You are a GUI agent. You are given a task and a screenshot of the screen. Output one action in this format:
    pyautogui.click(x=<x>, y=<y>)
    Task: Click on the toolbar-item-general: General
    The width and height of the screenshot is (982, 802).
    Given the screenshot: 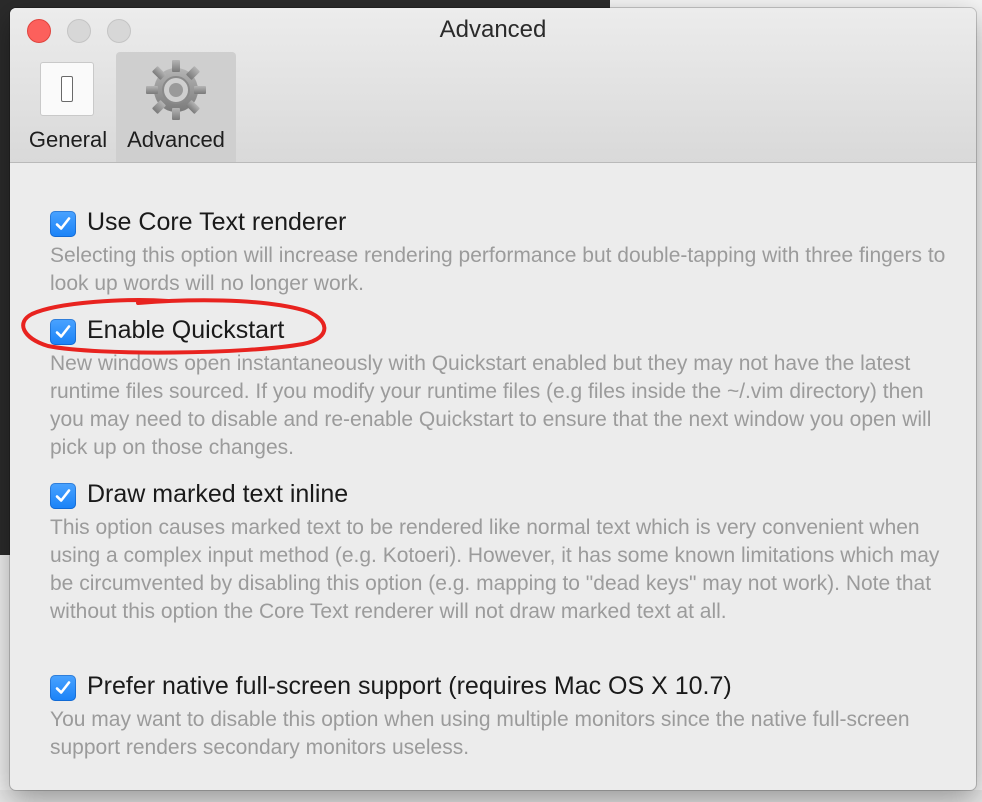 What is the action you would take?
    pyautogui.click(x=68, y=107)
    